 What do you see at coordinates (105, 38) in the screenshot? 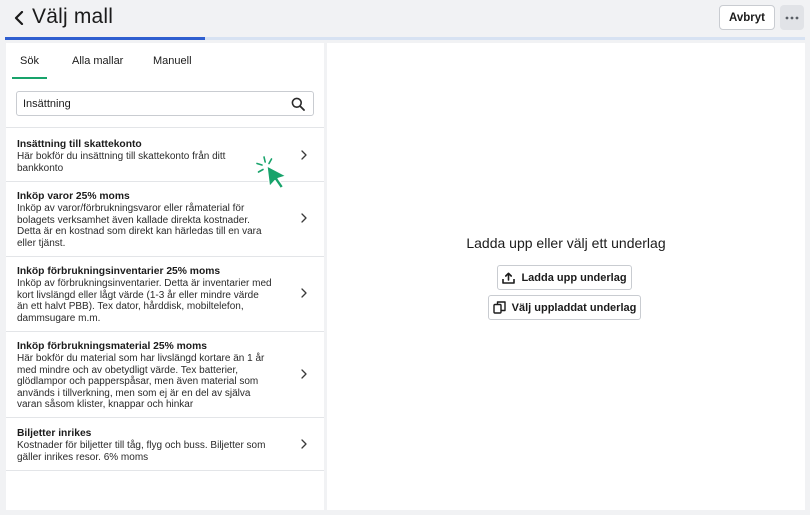
I see `progress-fill` at bounding box center [105, 38].